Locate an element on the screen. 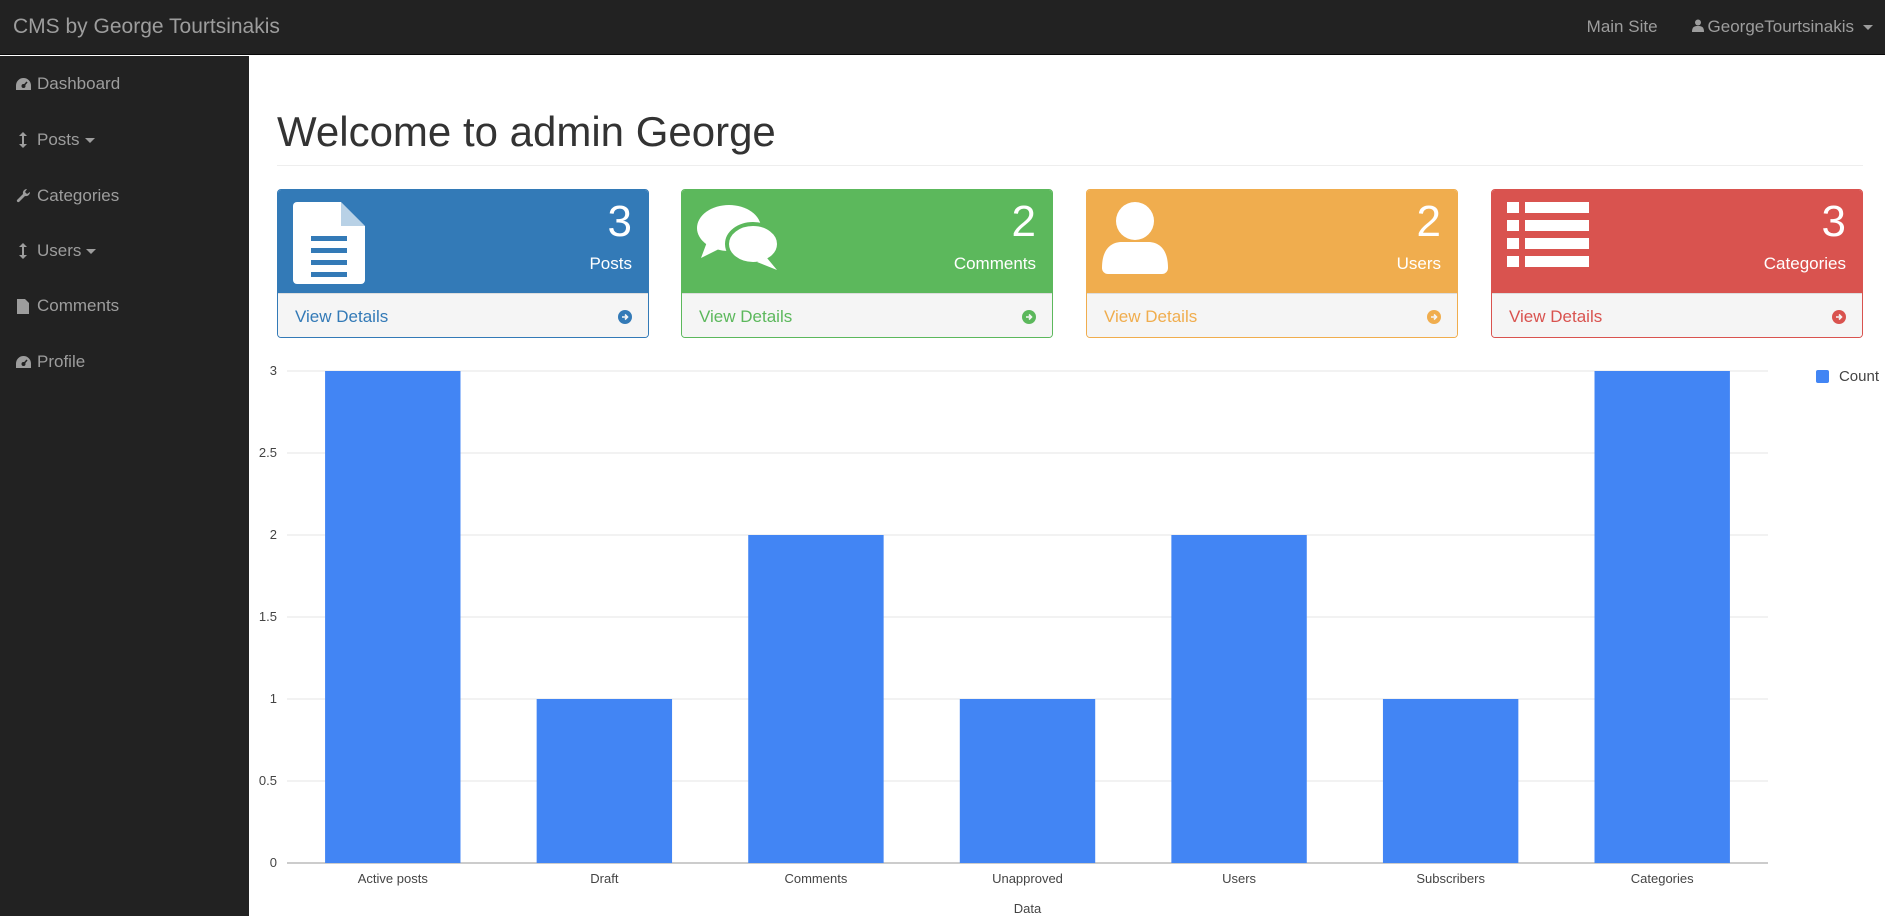 This screenshot has height=916, width=1885. sidebar-item-label: Posts is located at coordinates (58, 139).